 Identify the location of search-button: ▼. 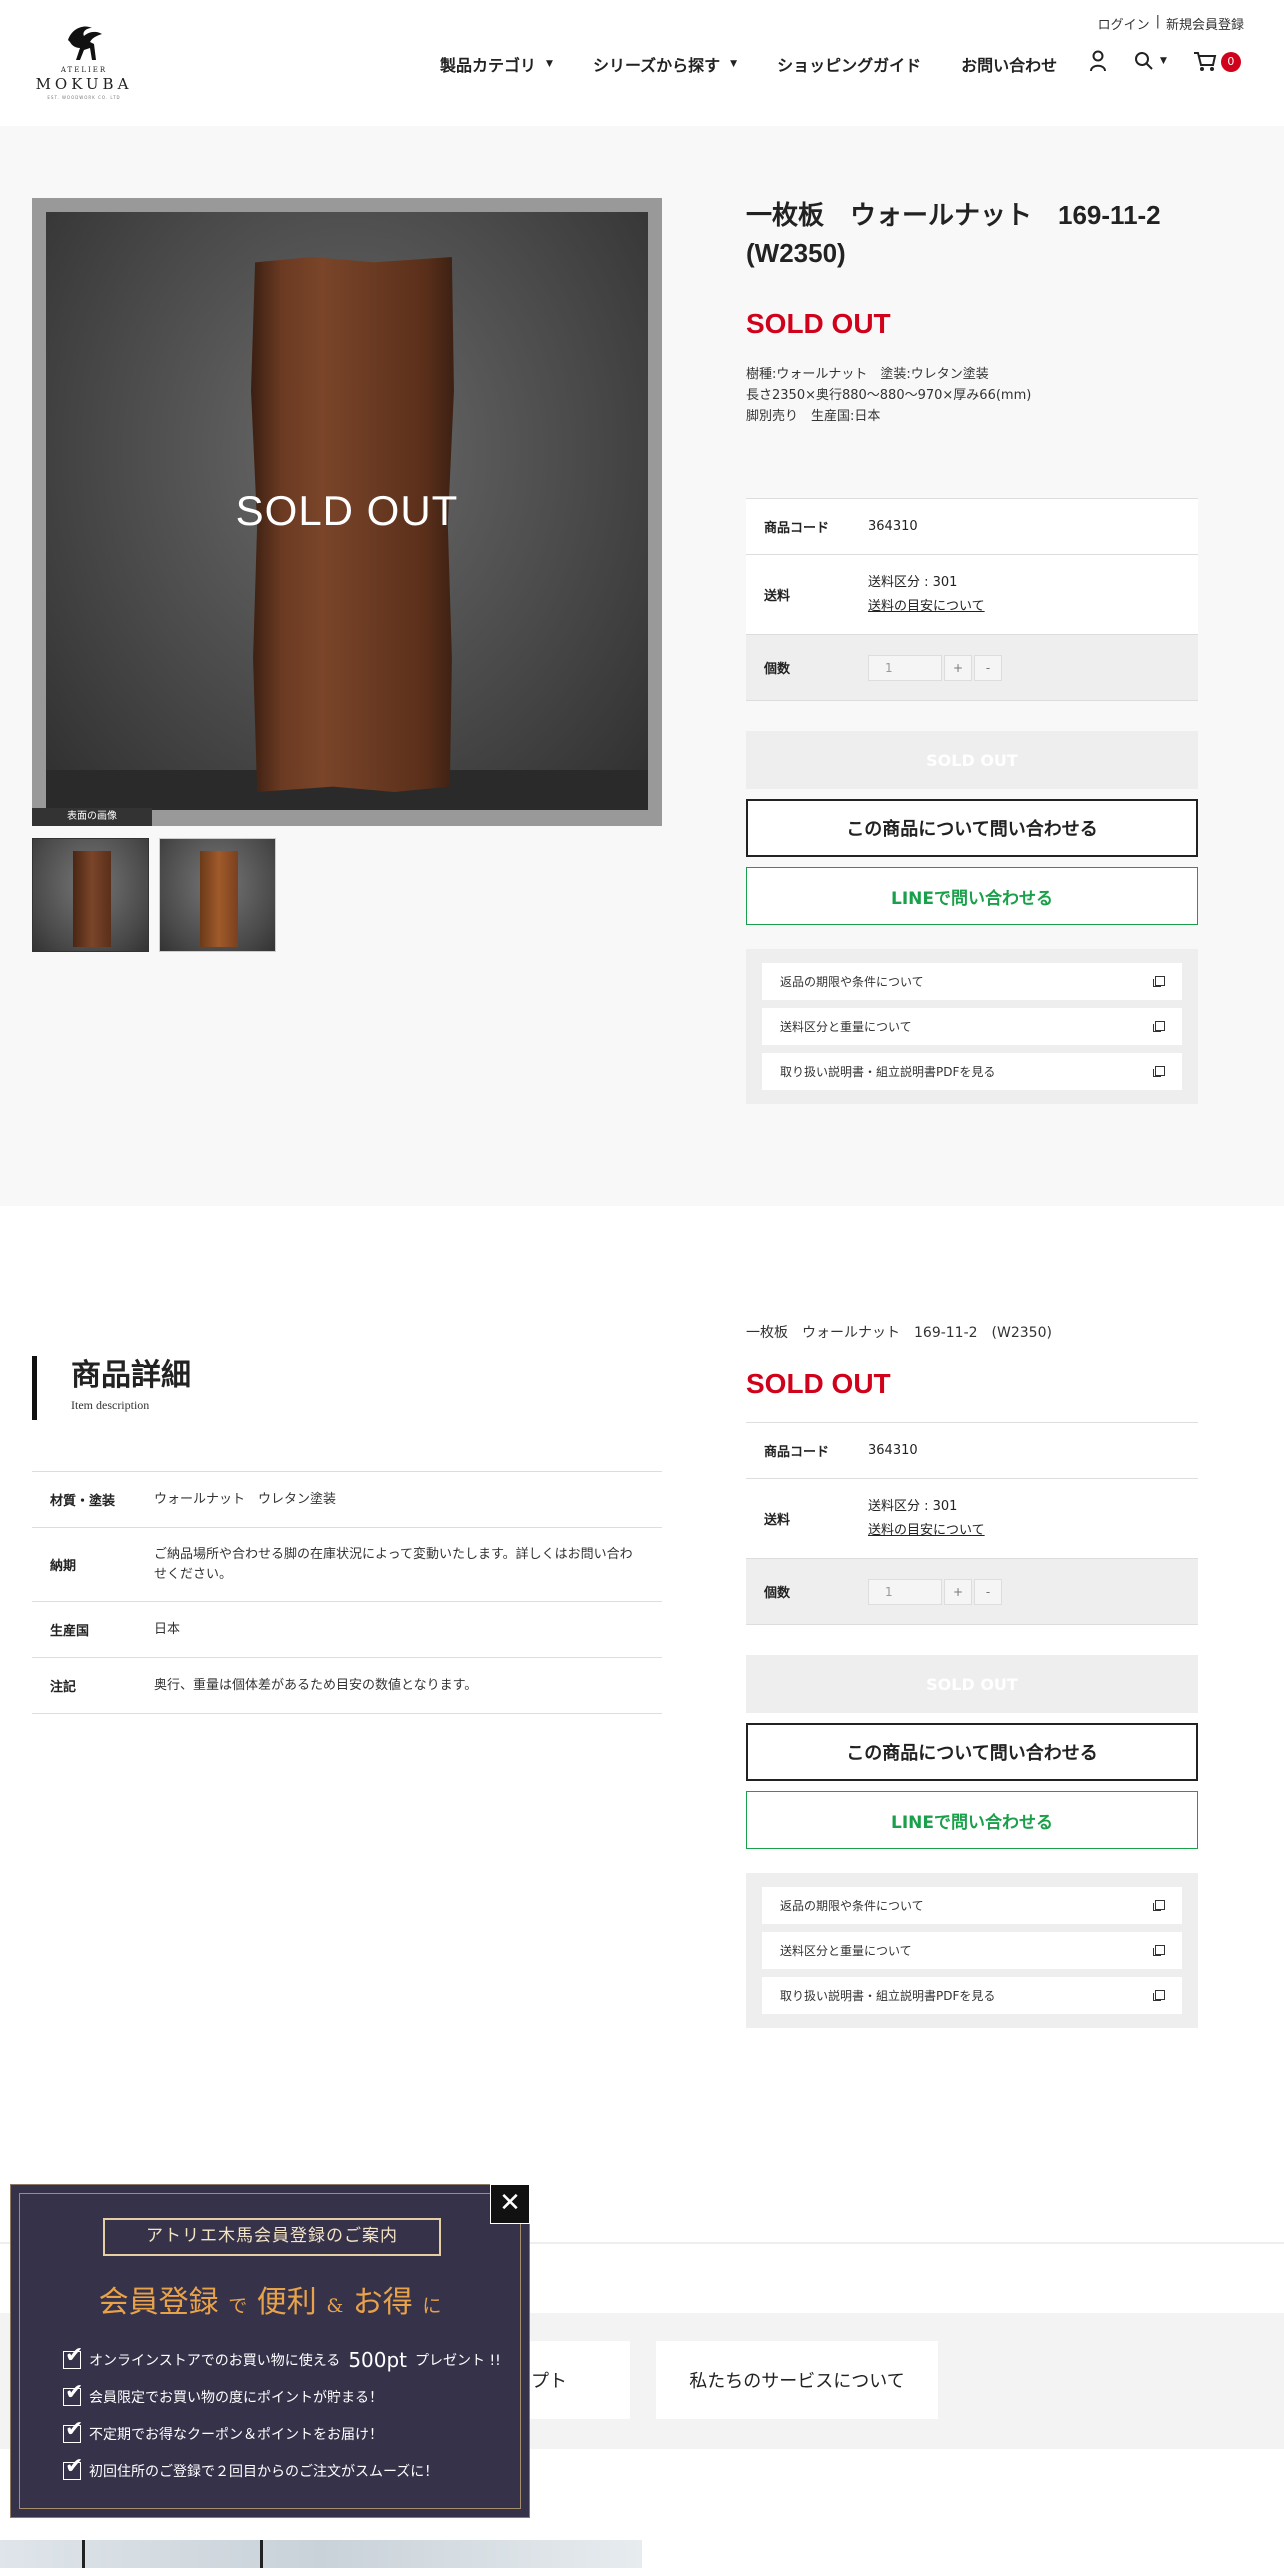
(1150, 61).